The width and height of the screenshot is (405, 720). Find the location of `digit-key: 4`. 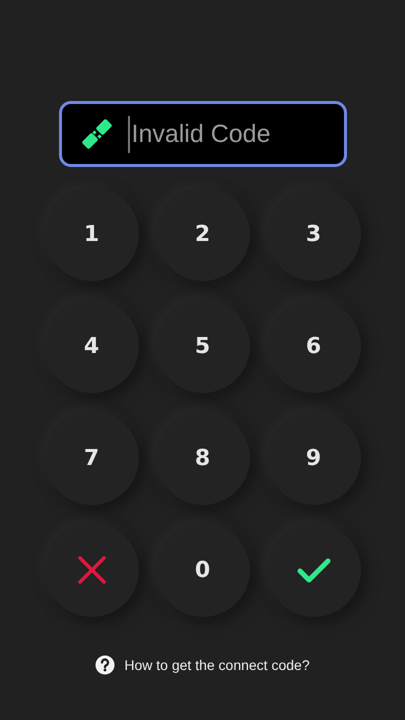

digit-key: 4 is located at coordinates (91, 346).